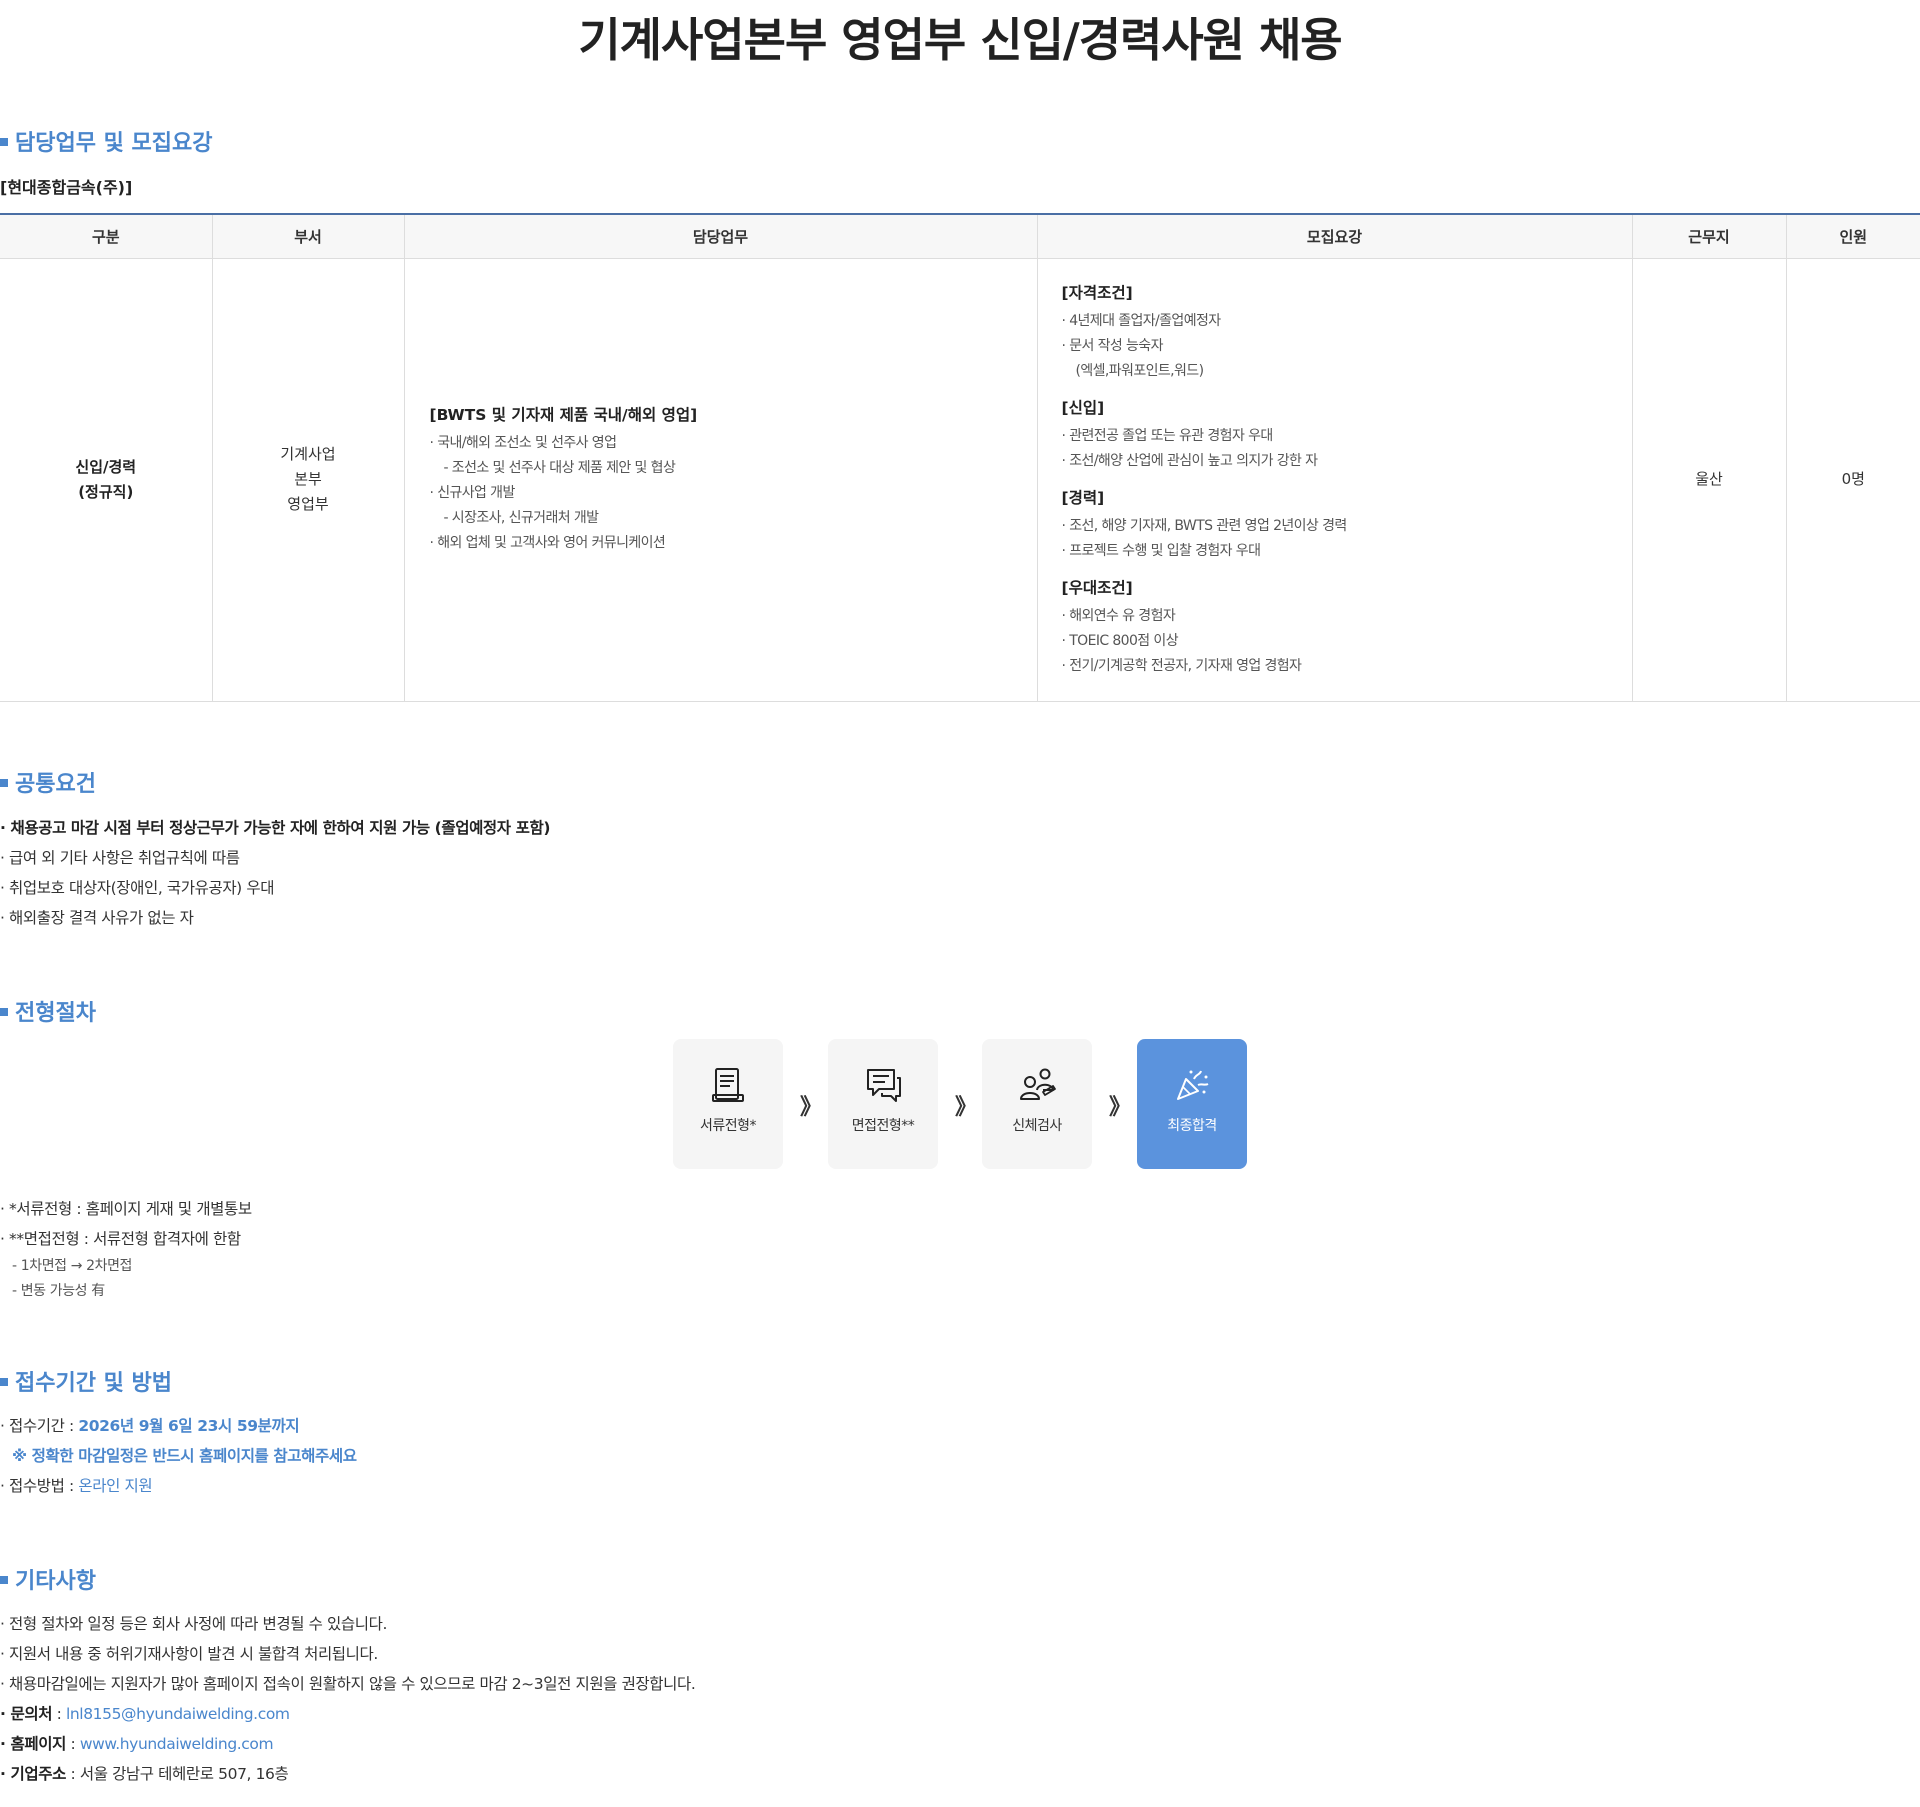 Image resolution: width=1920 pixels, height=1807 pixels. Describe the element at coordinates (97, 918) in the screenshot. I see `list-item: · 해외출장 결격 사유가 없는 자` at that location.